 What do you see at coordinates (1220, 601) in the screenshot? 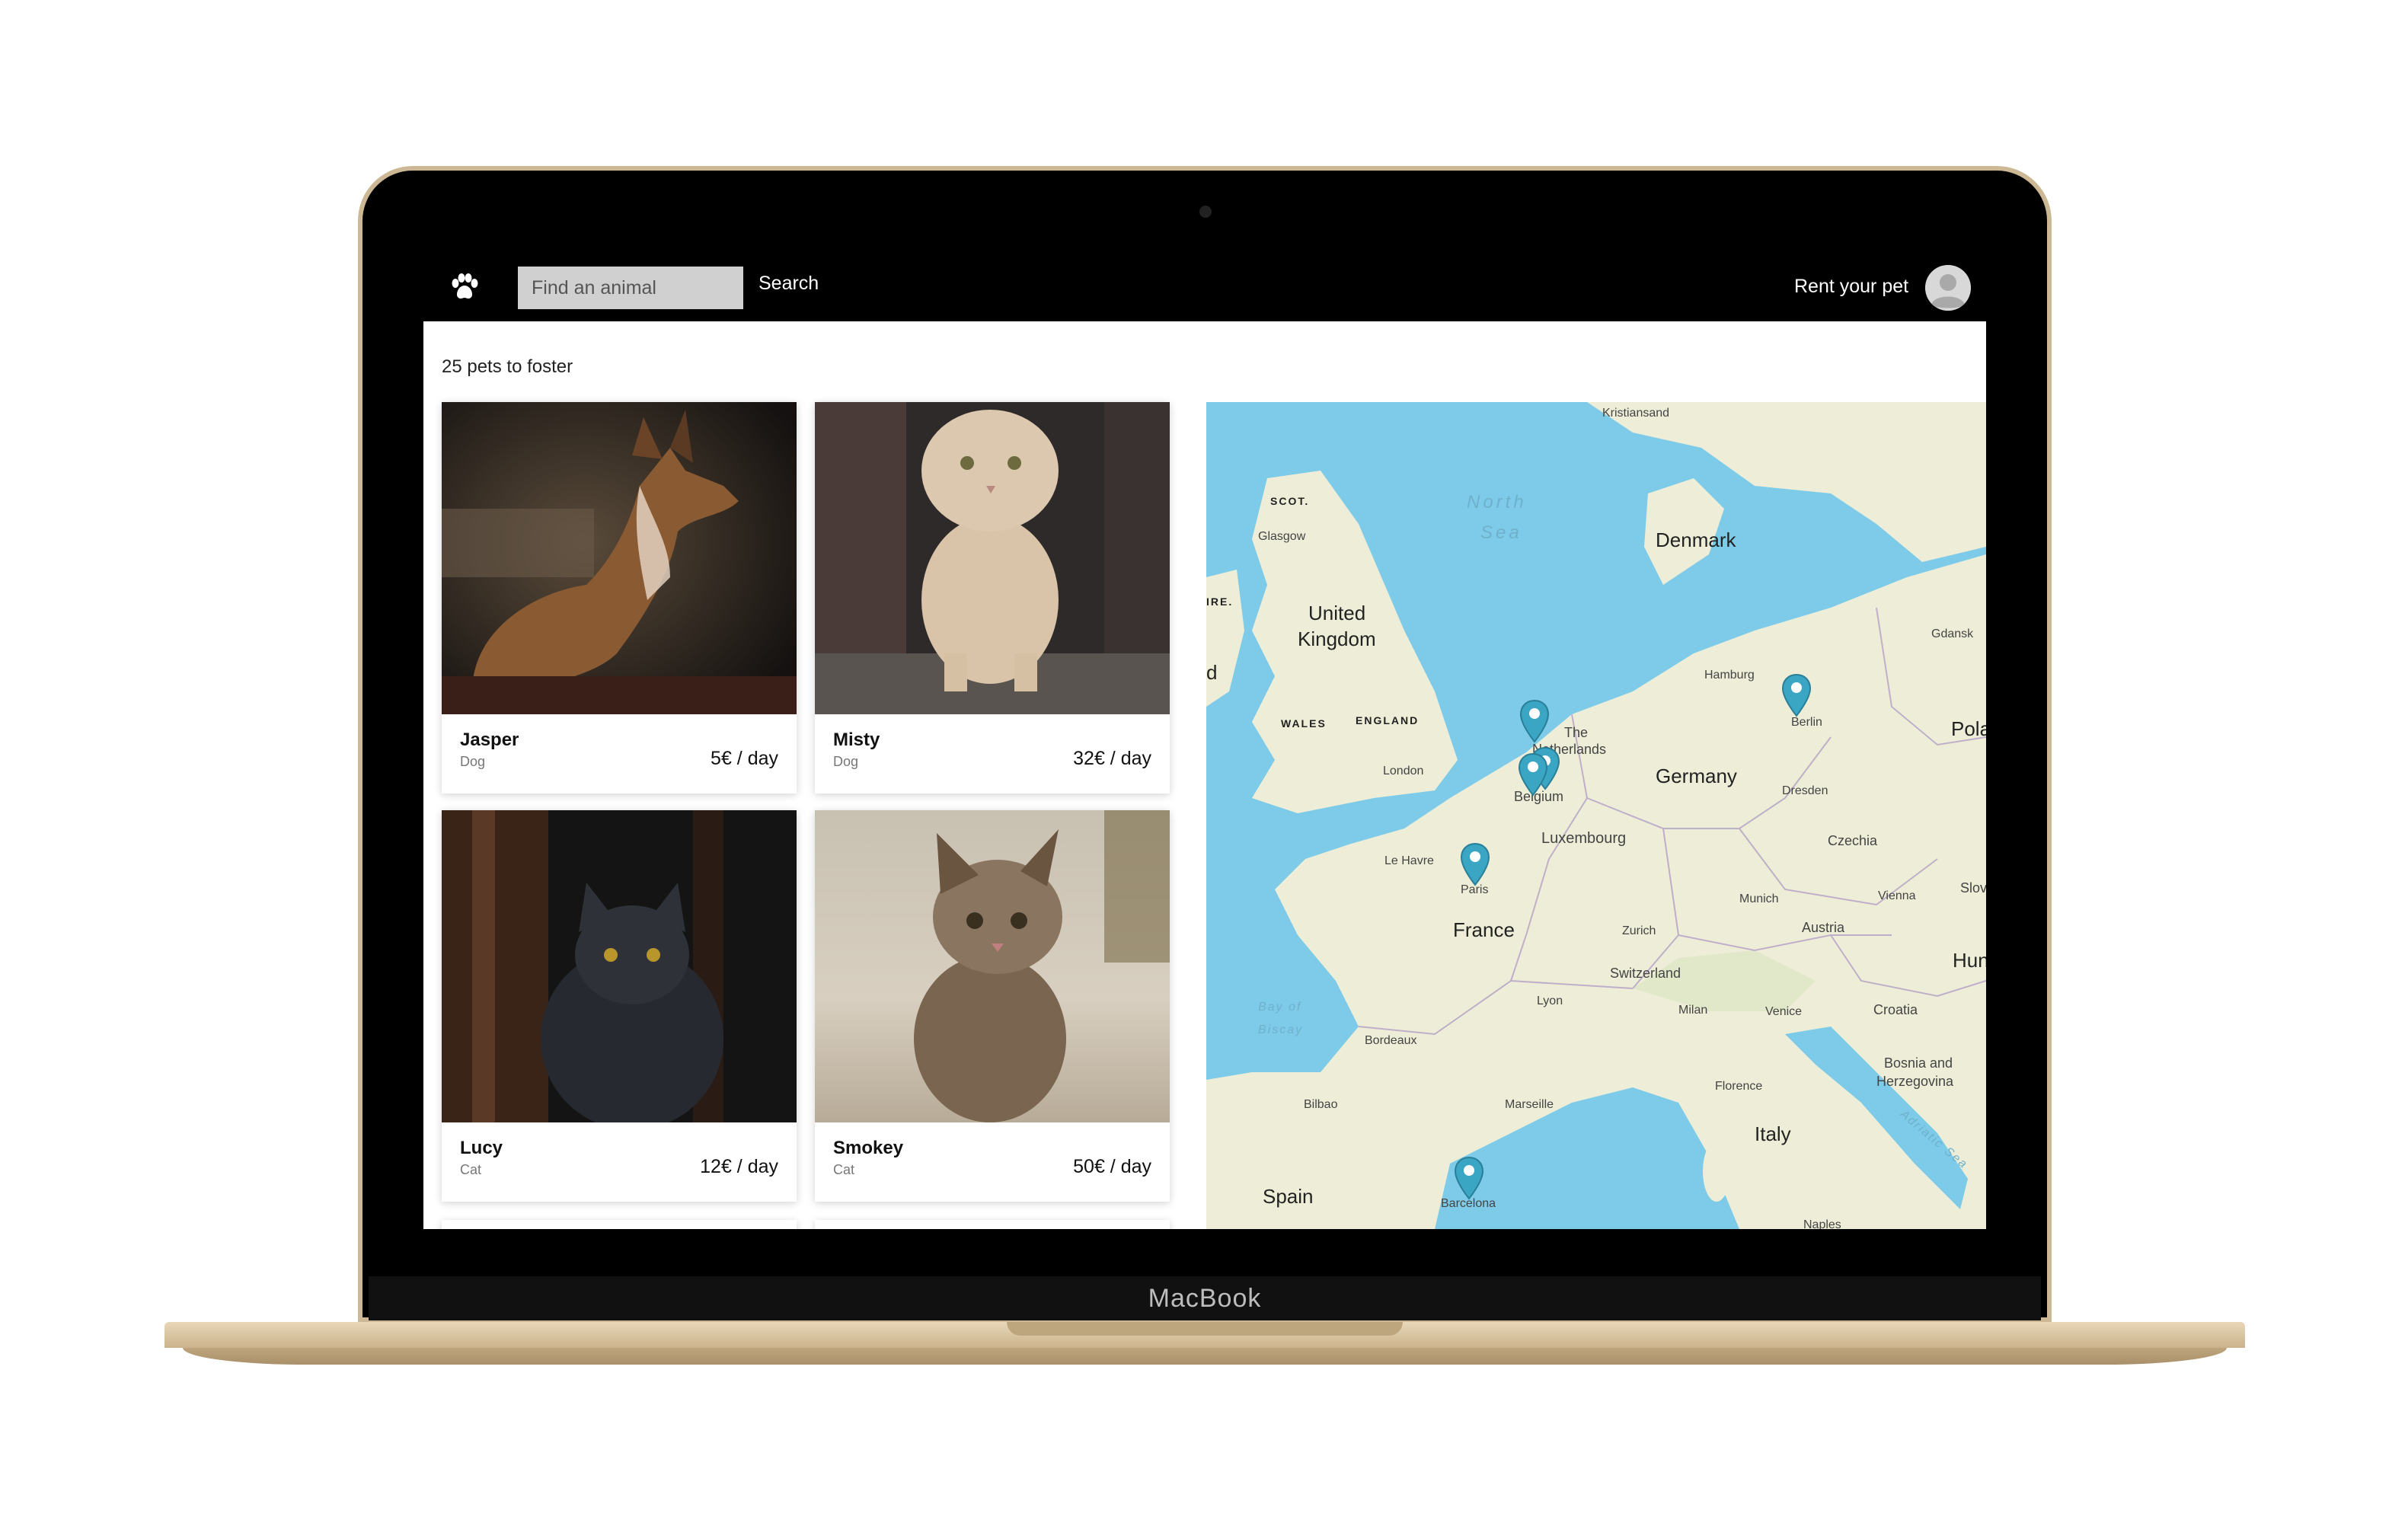
I see `map-label: IRE.` at bounding box center [1220, 601].